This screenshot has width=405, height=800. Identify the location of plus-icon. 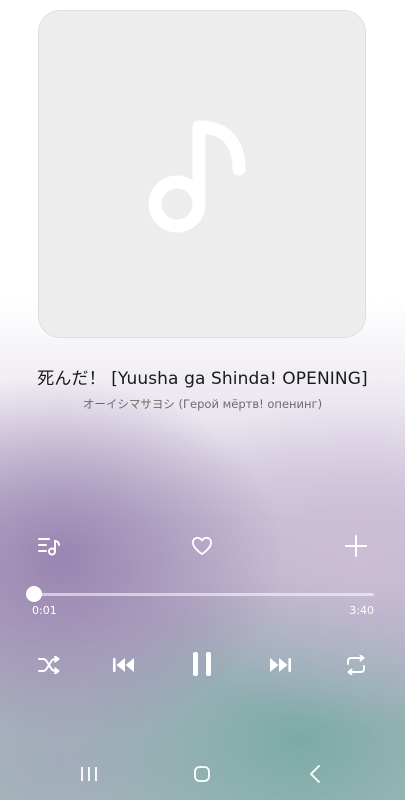
(356, 546).